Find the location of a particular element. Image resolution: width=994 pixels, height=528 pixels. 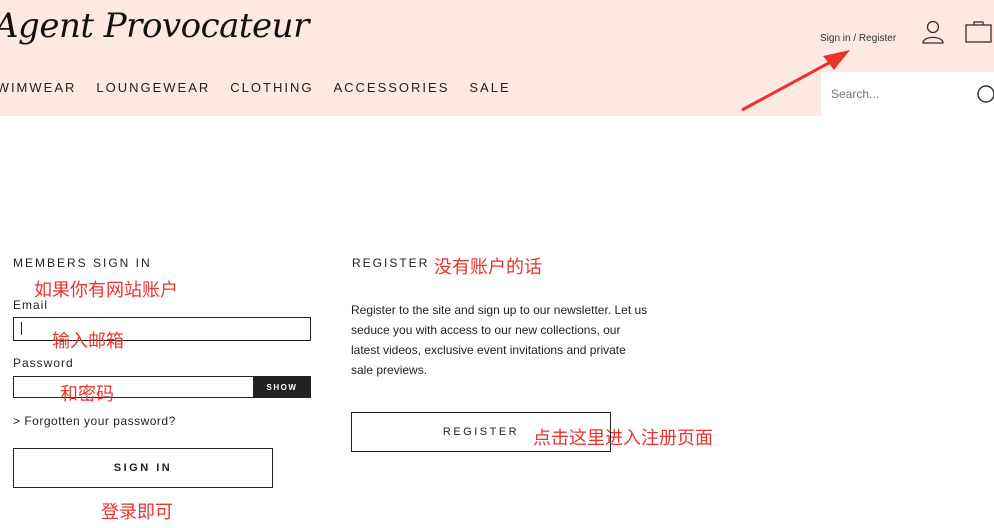

nav-sale: SALE is located at coordinates (489, 87).